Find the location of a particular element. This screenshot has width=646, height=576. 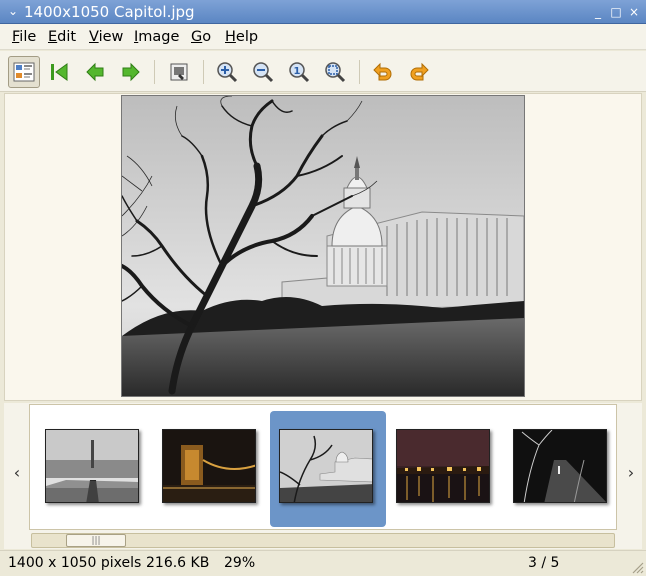

first-image-button is located at coordinates (59, 72).